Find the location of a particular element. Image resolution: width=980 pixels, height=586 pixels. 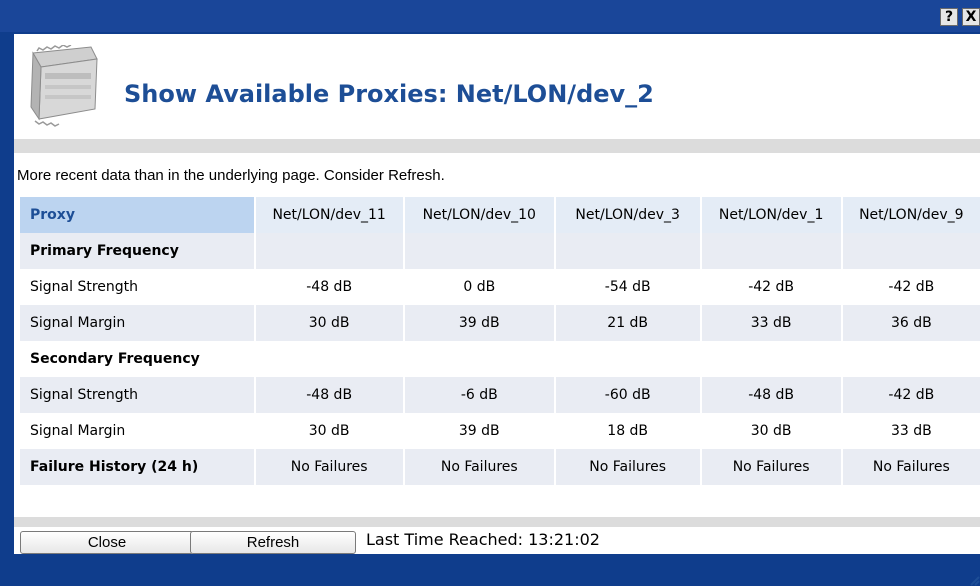

footer-divider is located at coordinates (497, 522).